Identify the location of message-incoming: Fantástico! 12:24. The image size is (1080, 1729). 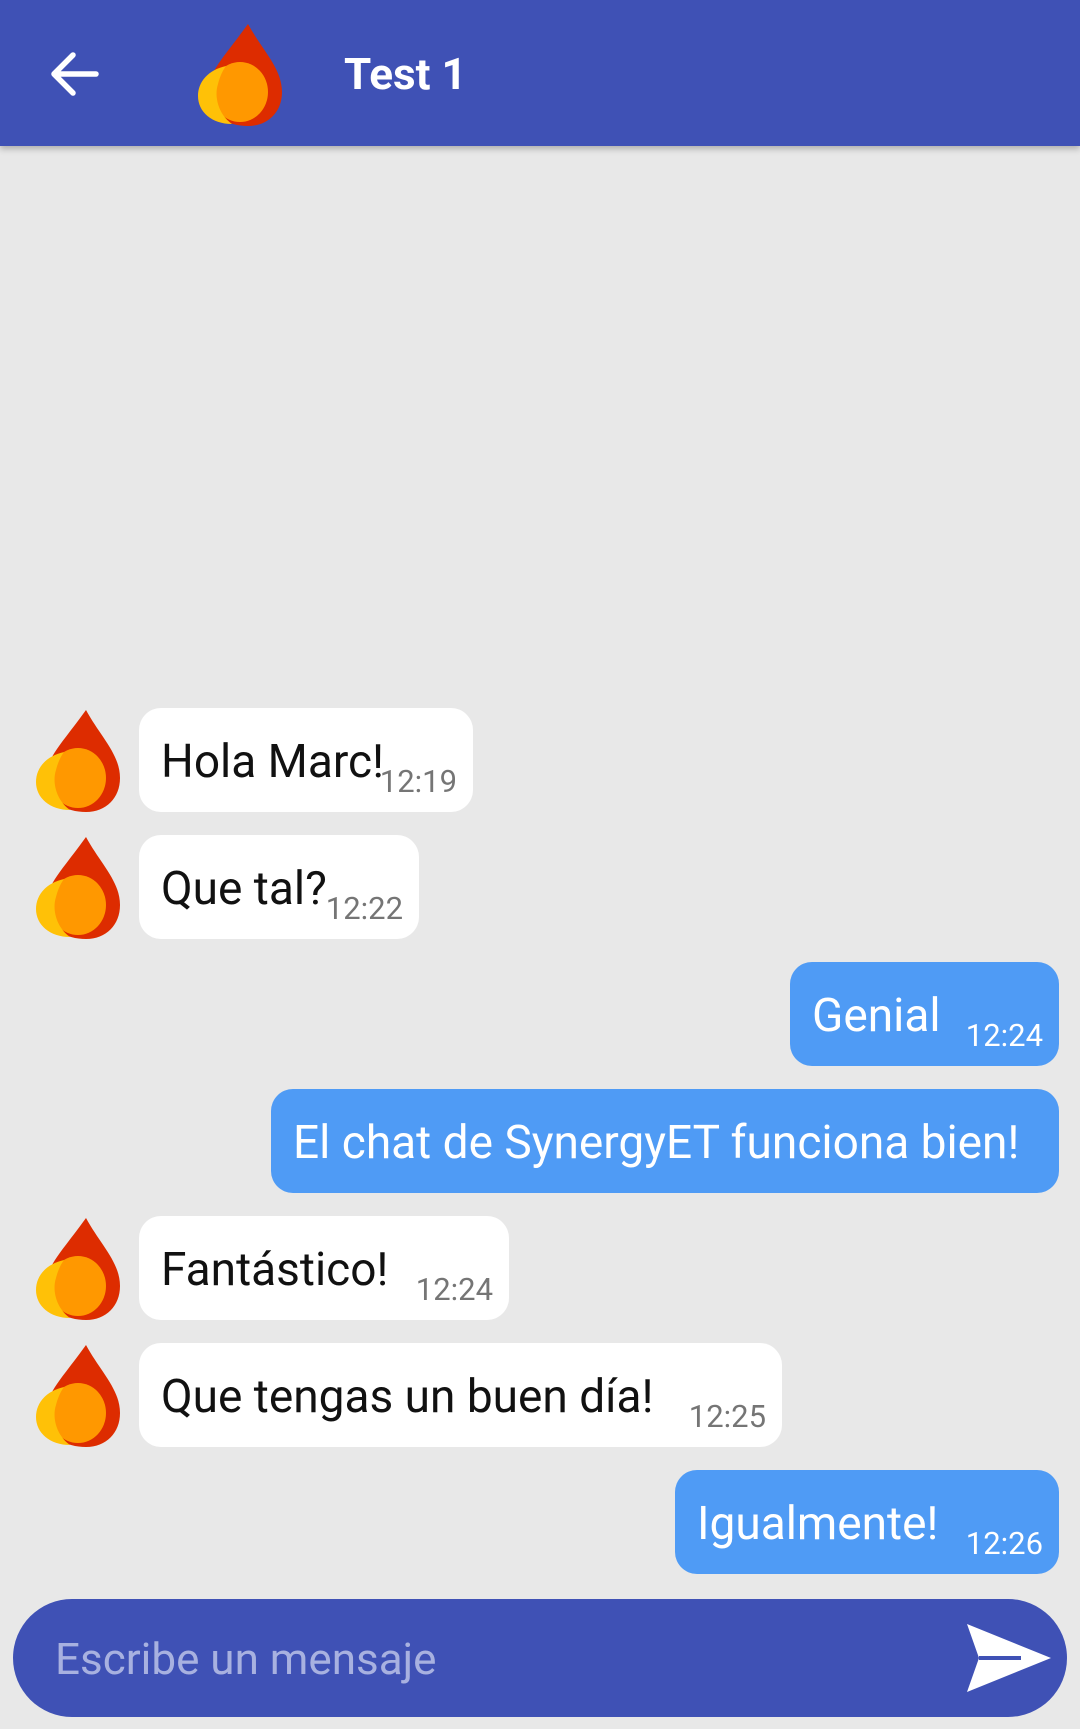
(272, 1268).